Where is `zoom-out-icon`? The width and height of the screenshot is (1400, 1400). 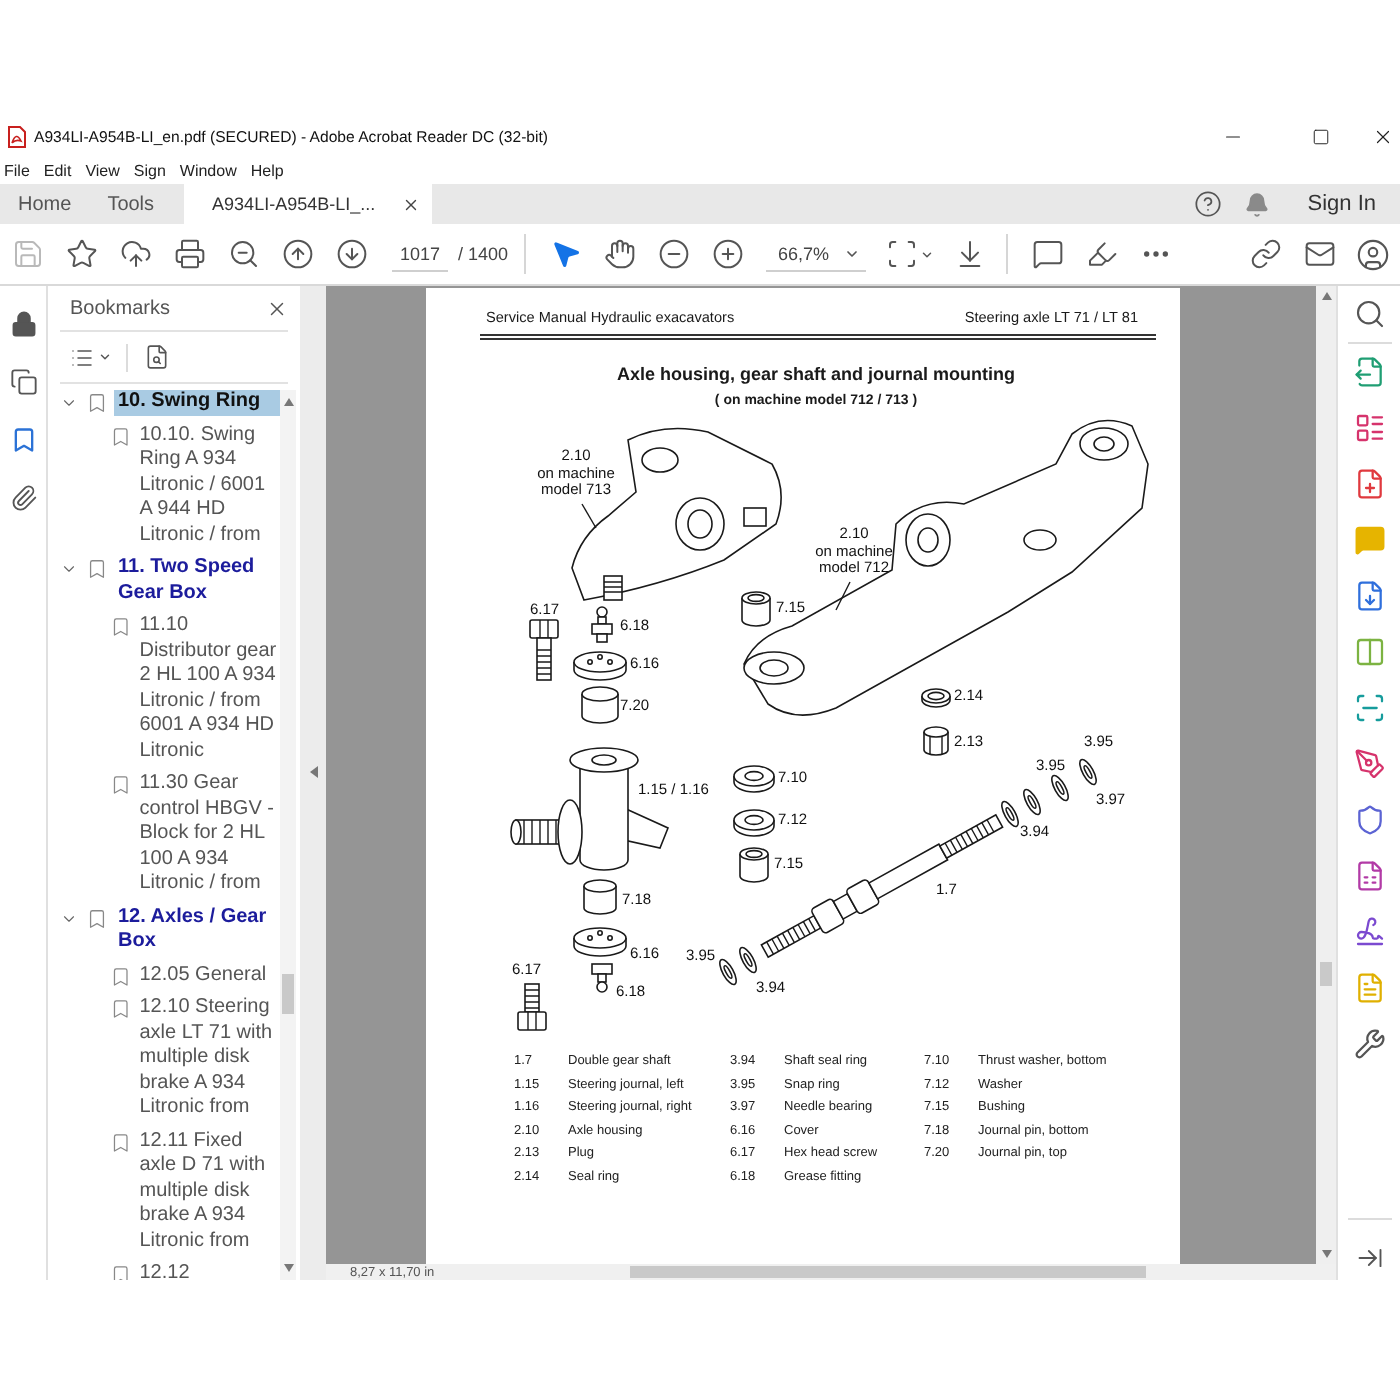
zoom-out-icon is located at coordinates (243, 254).